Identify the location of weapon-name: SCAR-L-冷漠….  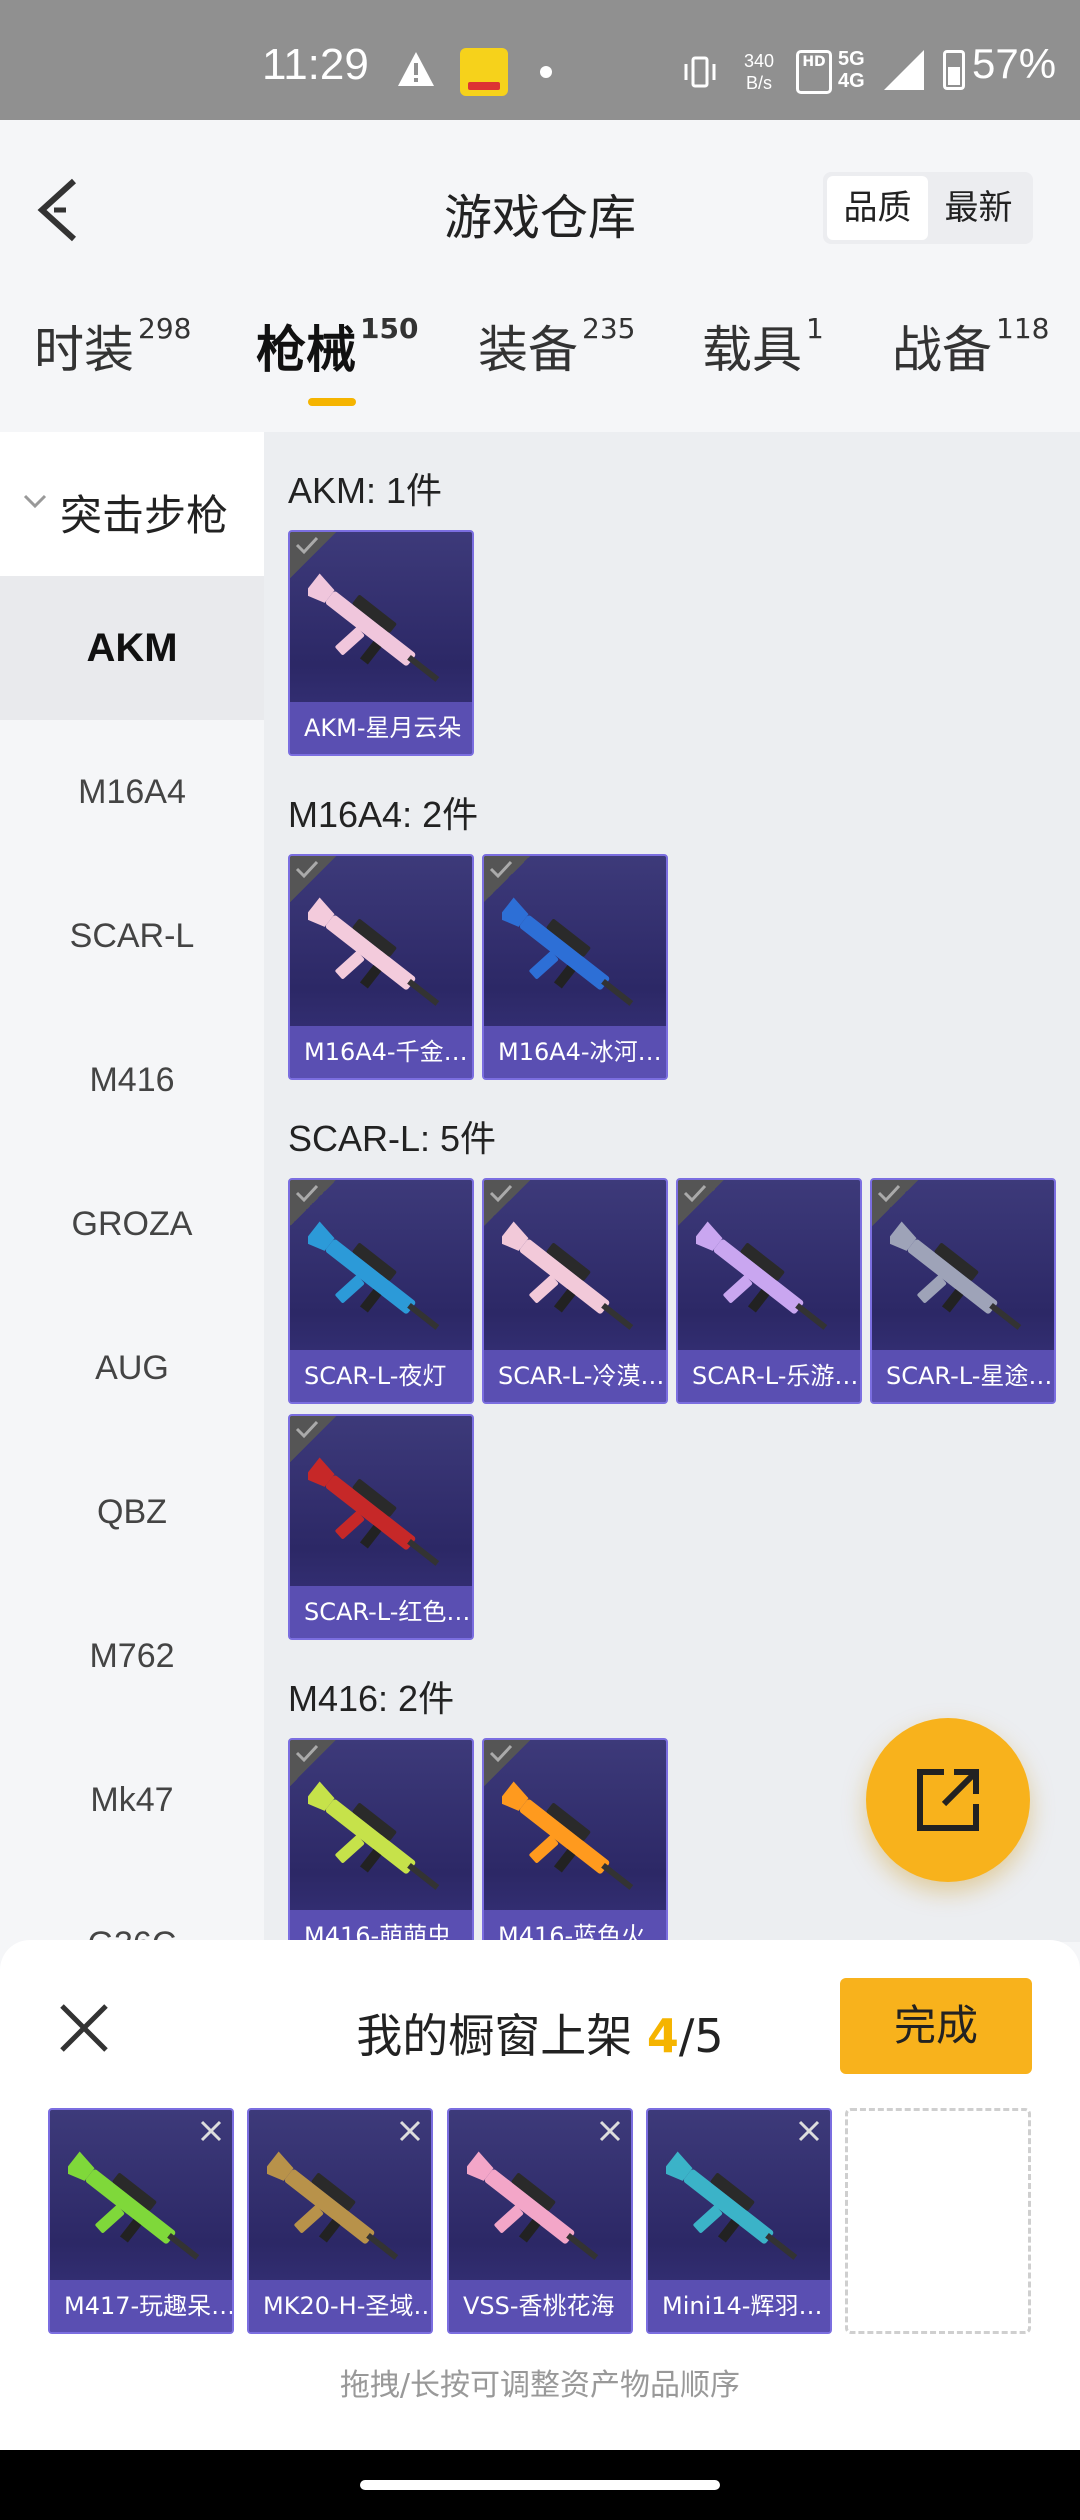
(575, 1376).